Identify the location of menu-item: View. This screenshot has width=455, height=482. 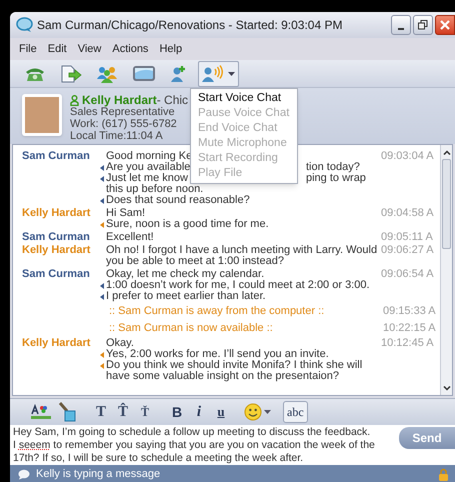
(89, 49).